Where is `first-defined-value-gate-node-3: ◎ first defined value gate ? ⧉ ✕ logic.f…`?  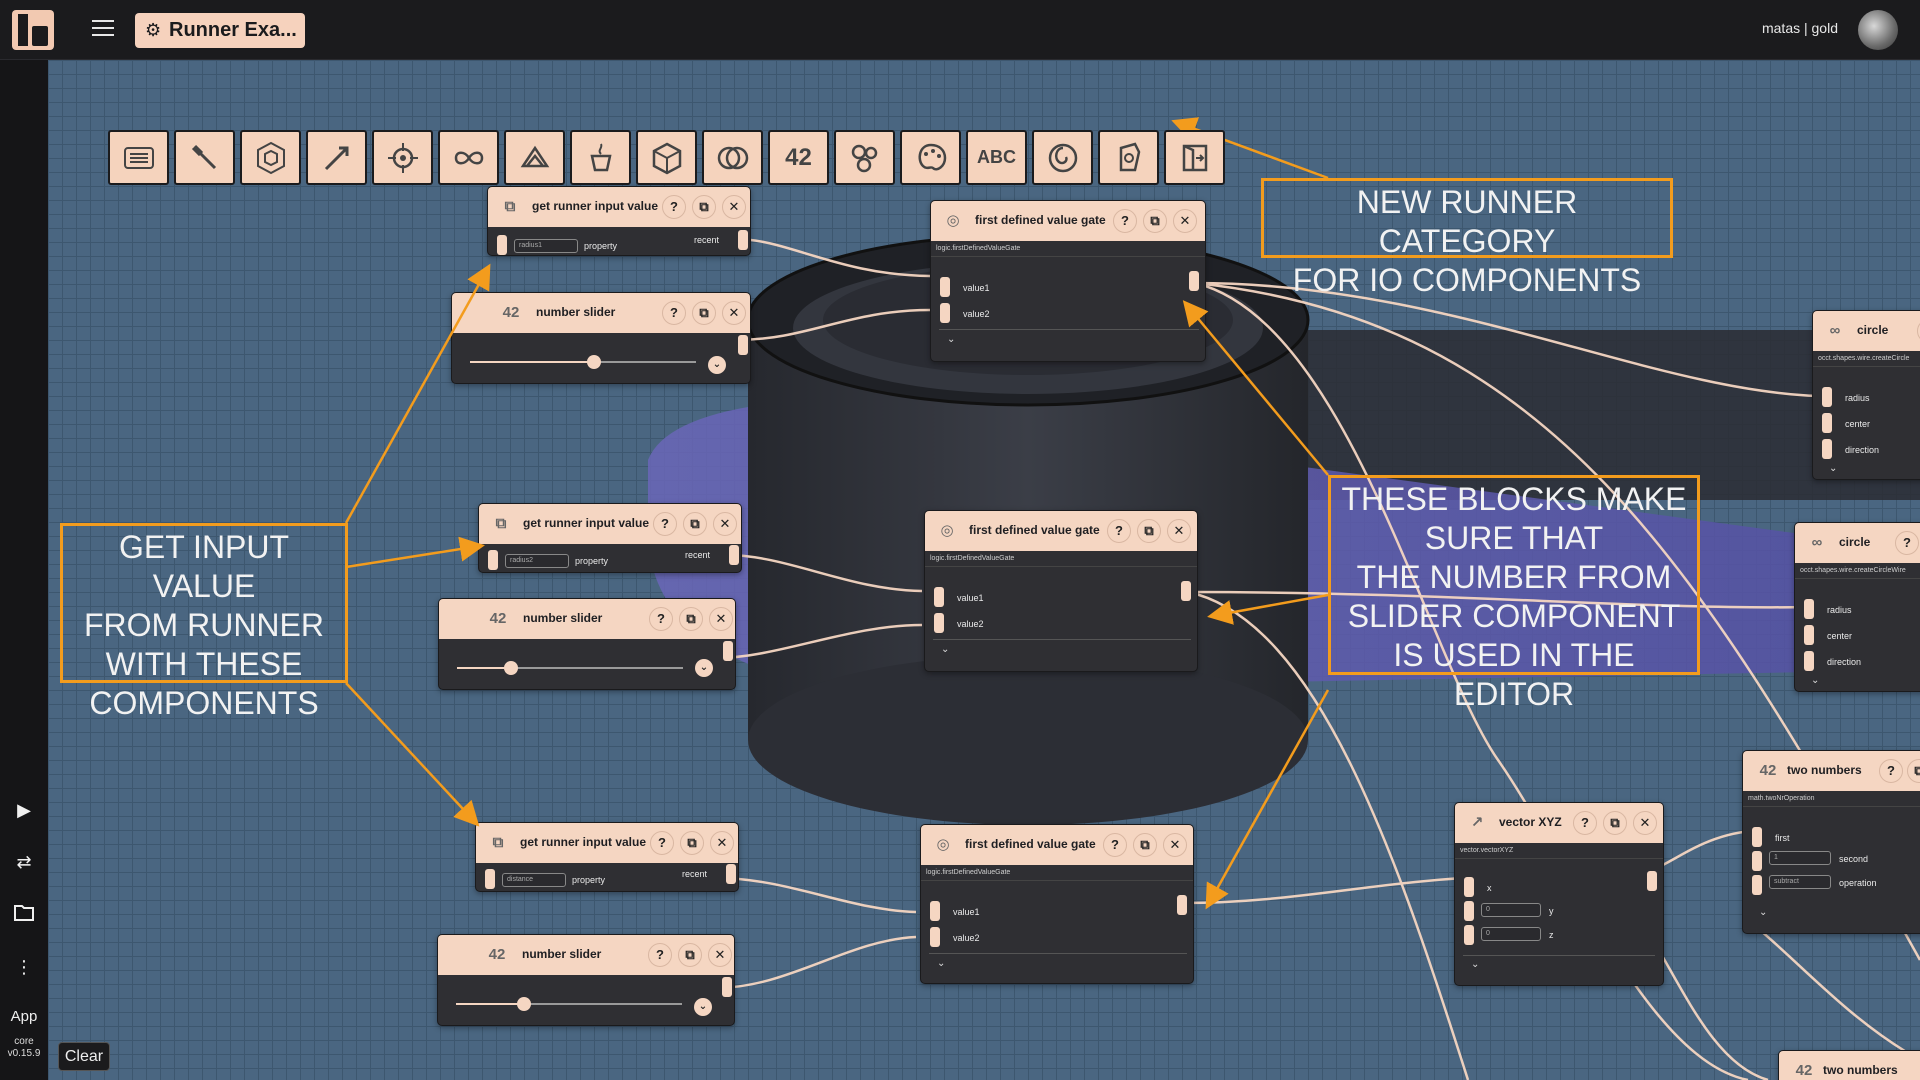 first-defined-value-gate-node-3: ◎ first defined value gate ? ⧉ ✕ logic.f… is located at coordinates (1057, 904).